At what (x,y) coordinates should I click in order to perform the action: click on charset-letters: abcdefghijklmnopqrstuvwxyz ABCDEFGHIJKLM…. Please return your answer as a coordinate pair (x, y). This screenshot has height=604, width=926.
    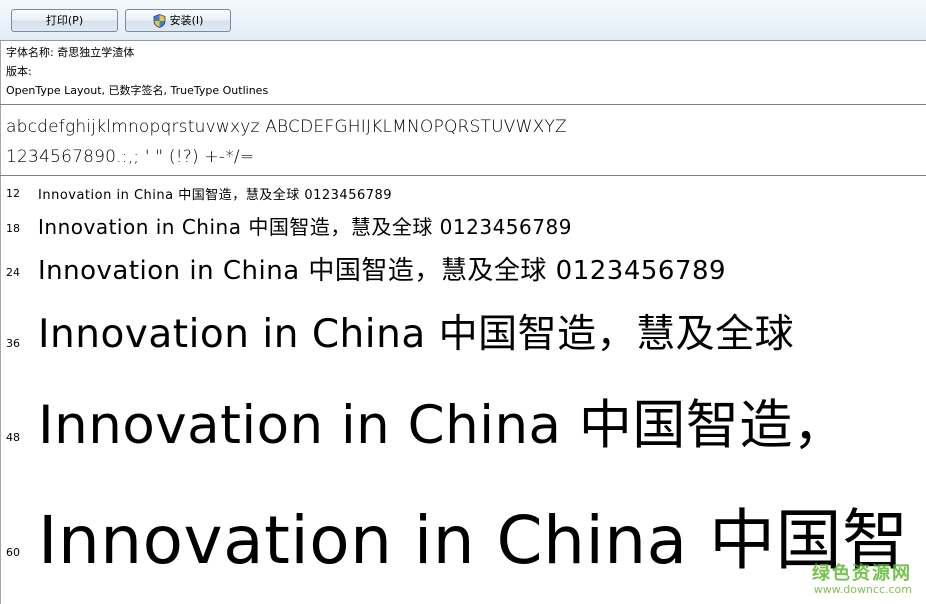
    Looking at the image, I should click on (286, 127).